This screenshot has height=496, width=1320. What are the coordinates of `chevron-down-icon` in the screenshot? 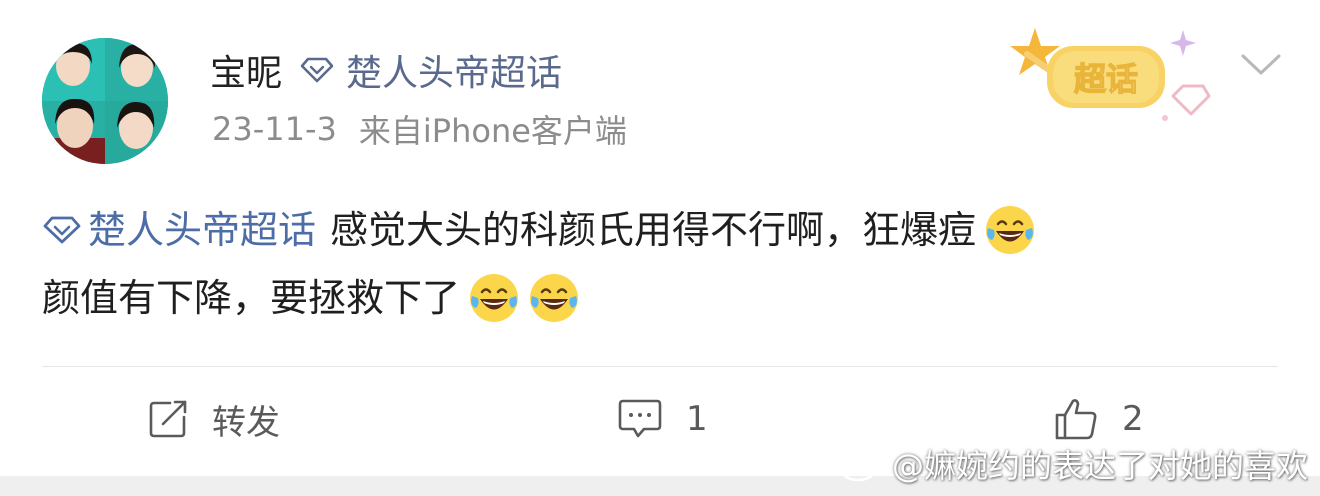 It's located at (1261, 65).